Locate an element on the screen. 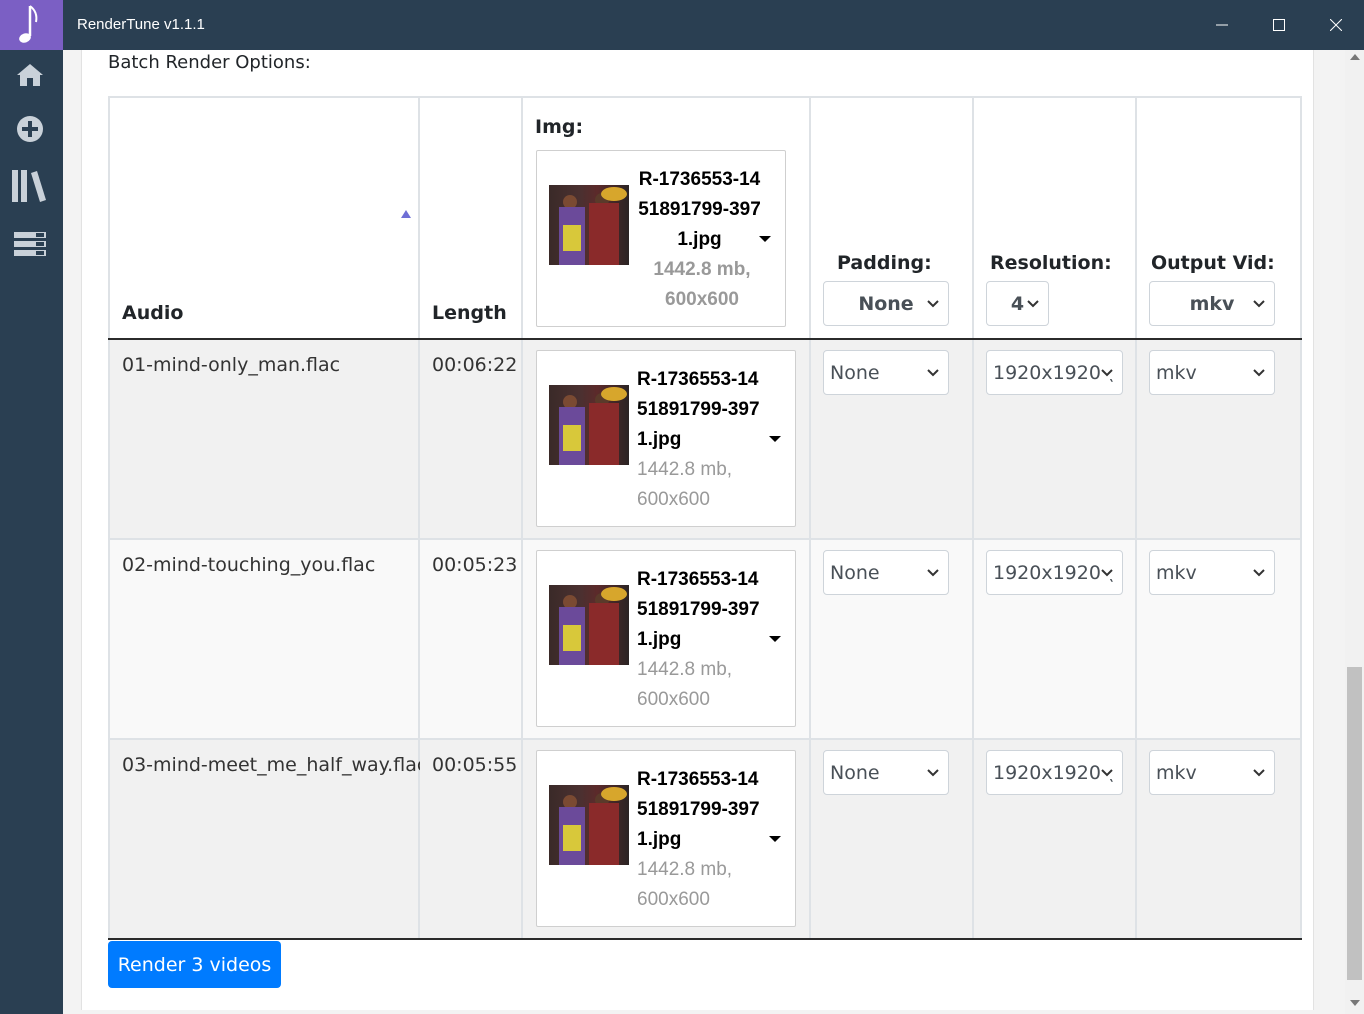  list-icon is located at coordinates (30, 244).